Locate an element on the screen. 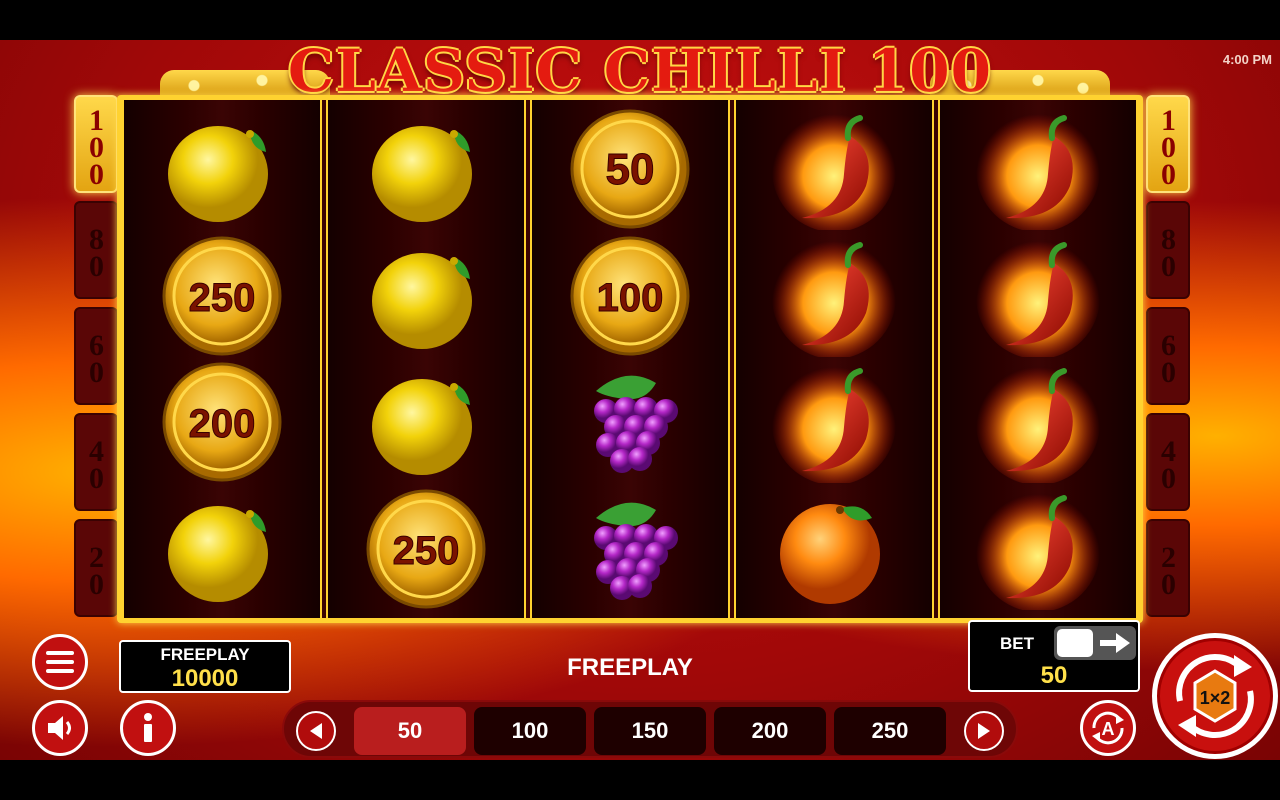 This screenshot has height=800, width=1280. game-title: CLASSIC CHILLI 100 is located at coordinates (640, 71).